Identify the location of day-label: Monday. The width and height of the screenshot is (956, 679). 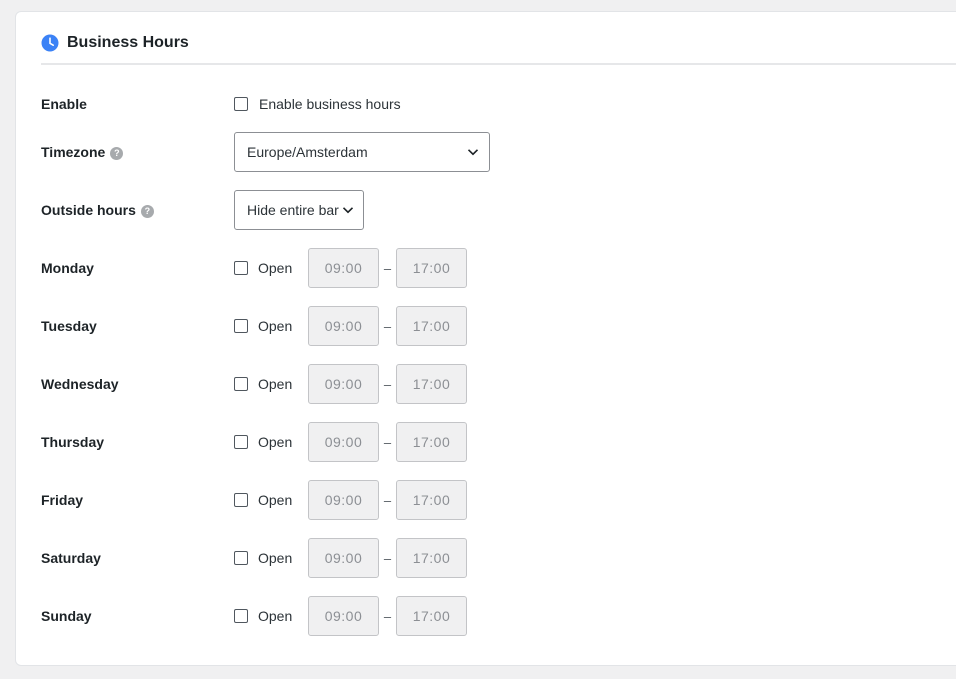
(67, 268).